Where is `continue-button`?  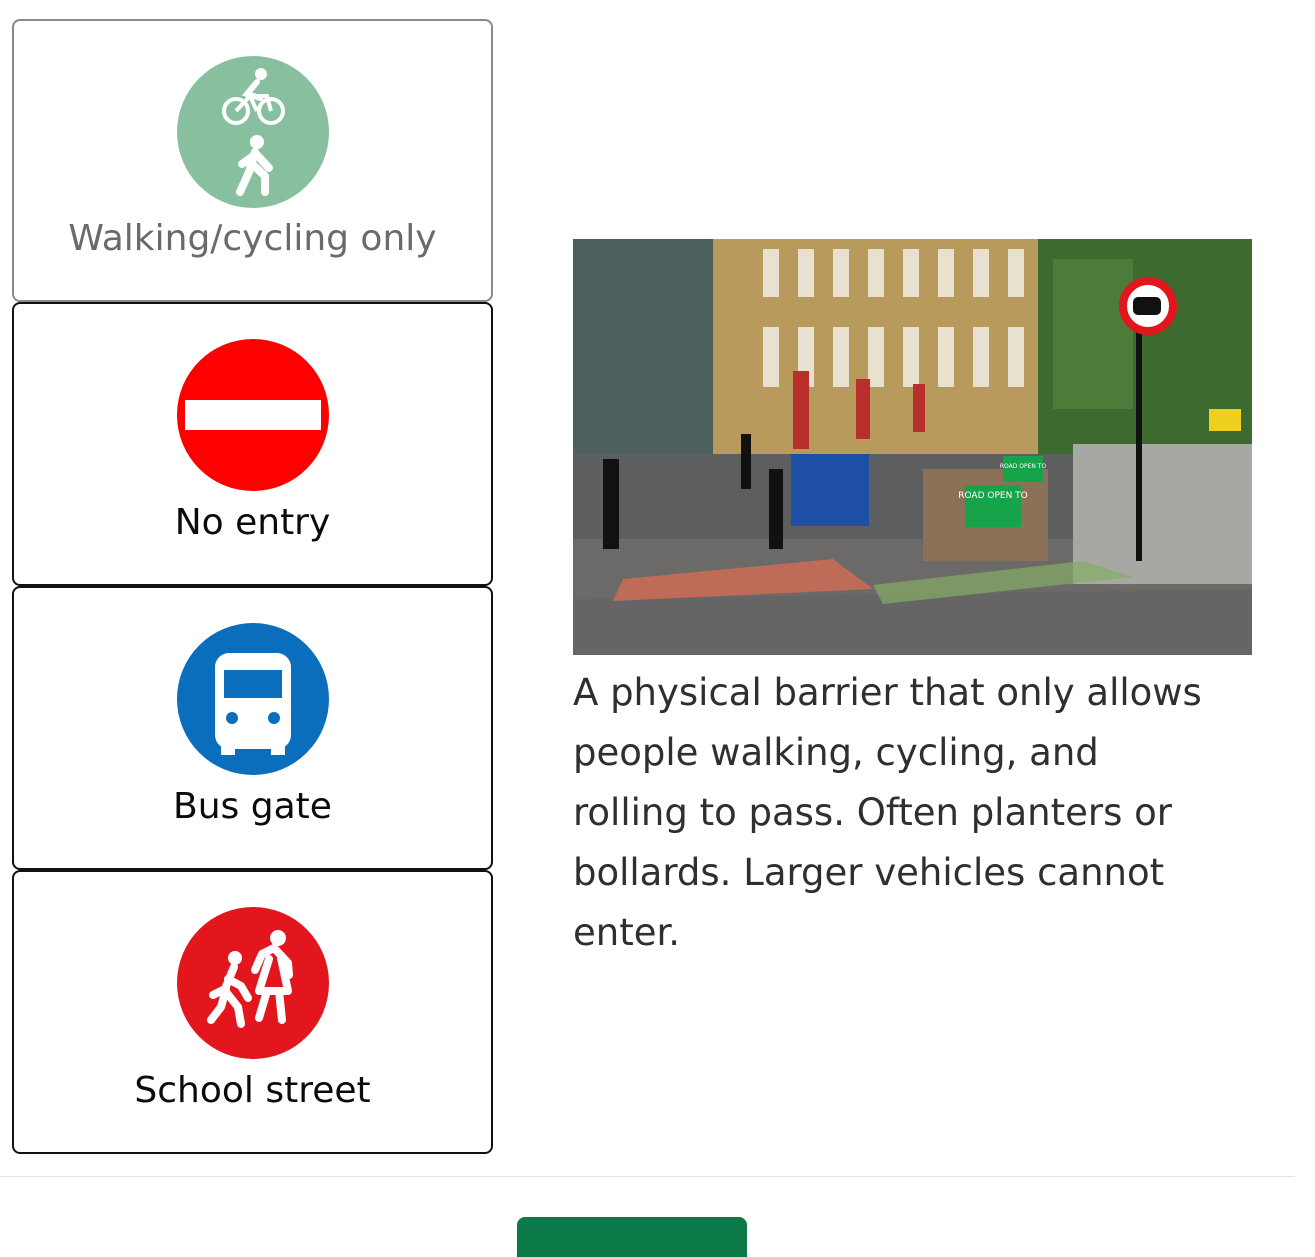 continue-button is located at coordinates (632, 1237).